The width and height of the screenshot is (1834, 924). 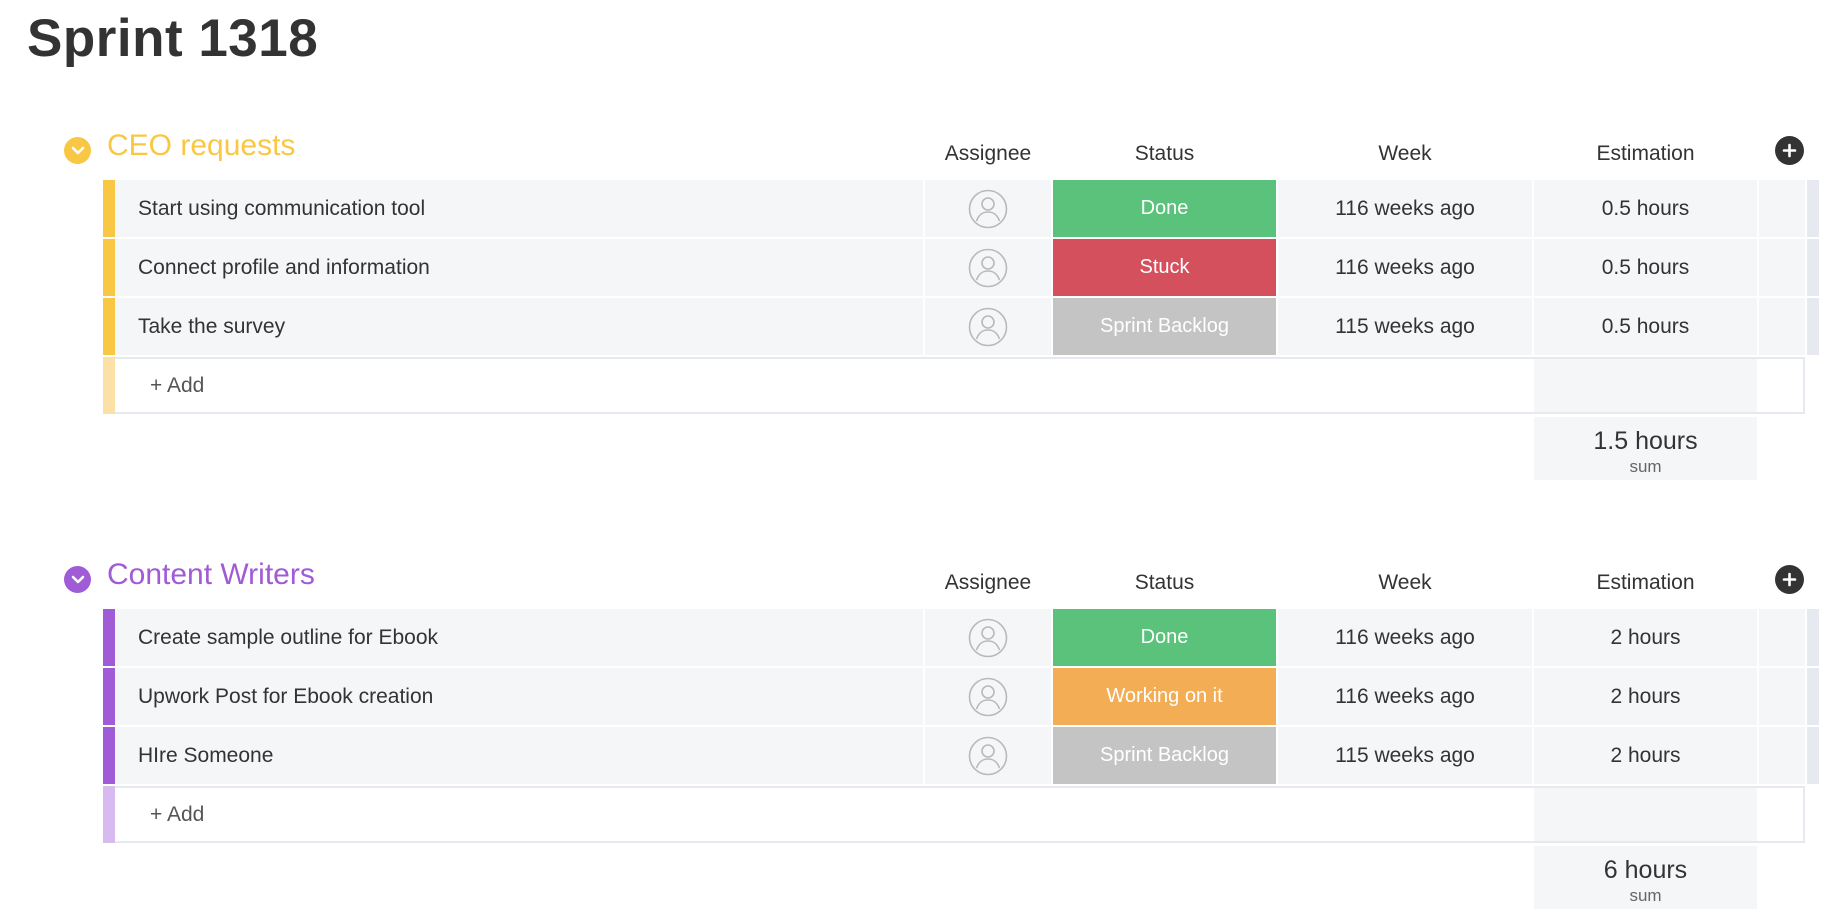 I want to click on item-name: Take the survey, so click(x=519, y=326).